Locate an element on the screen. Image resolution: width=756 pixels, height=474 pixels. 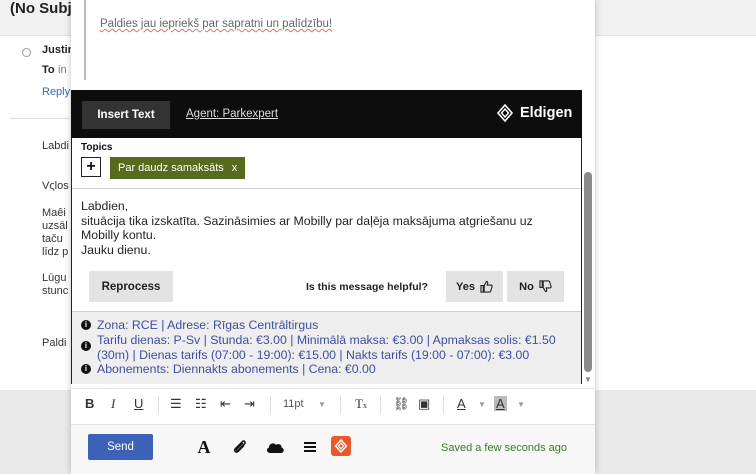
body-snippet: Vςlos is located at coordinates (55, 186).